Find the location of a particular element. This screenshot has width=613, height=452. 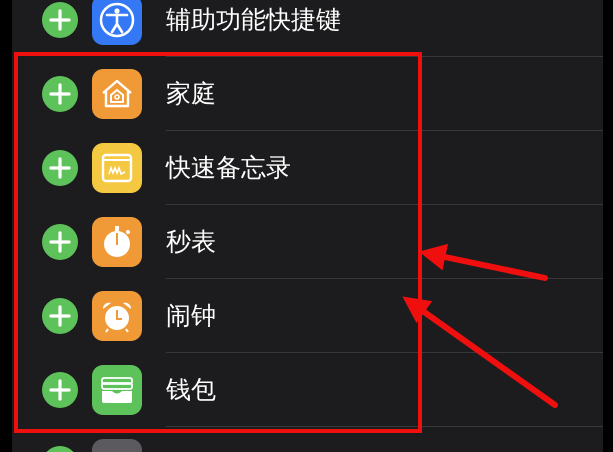

control-label: 快速备忘录 is located at coordinates (228, 168).